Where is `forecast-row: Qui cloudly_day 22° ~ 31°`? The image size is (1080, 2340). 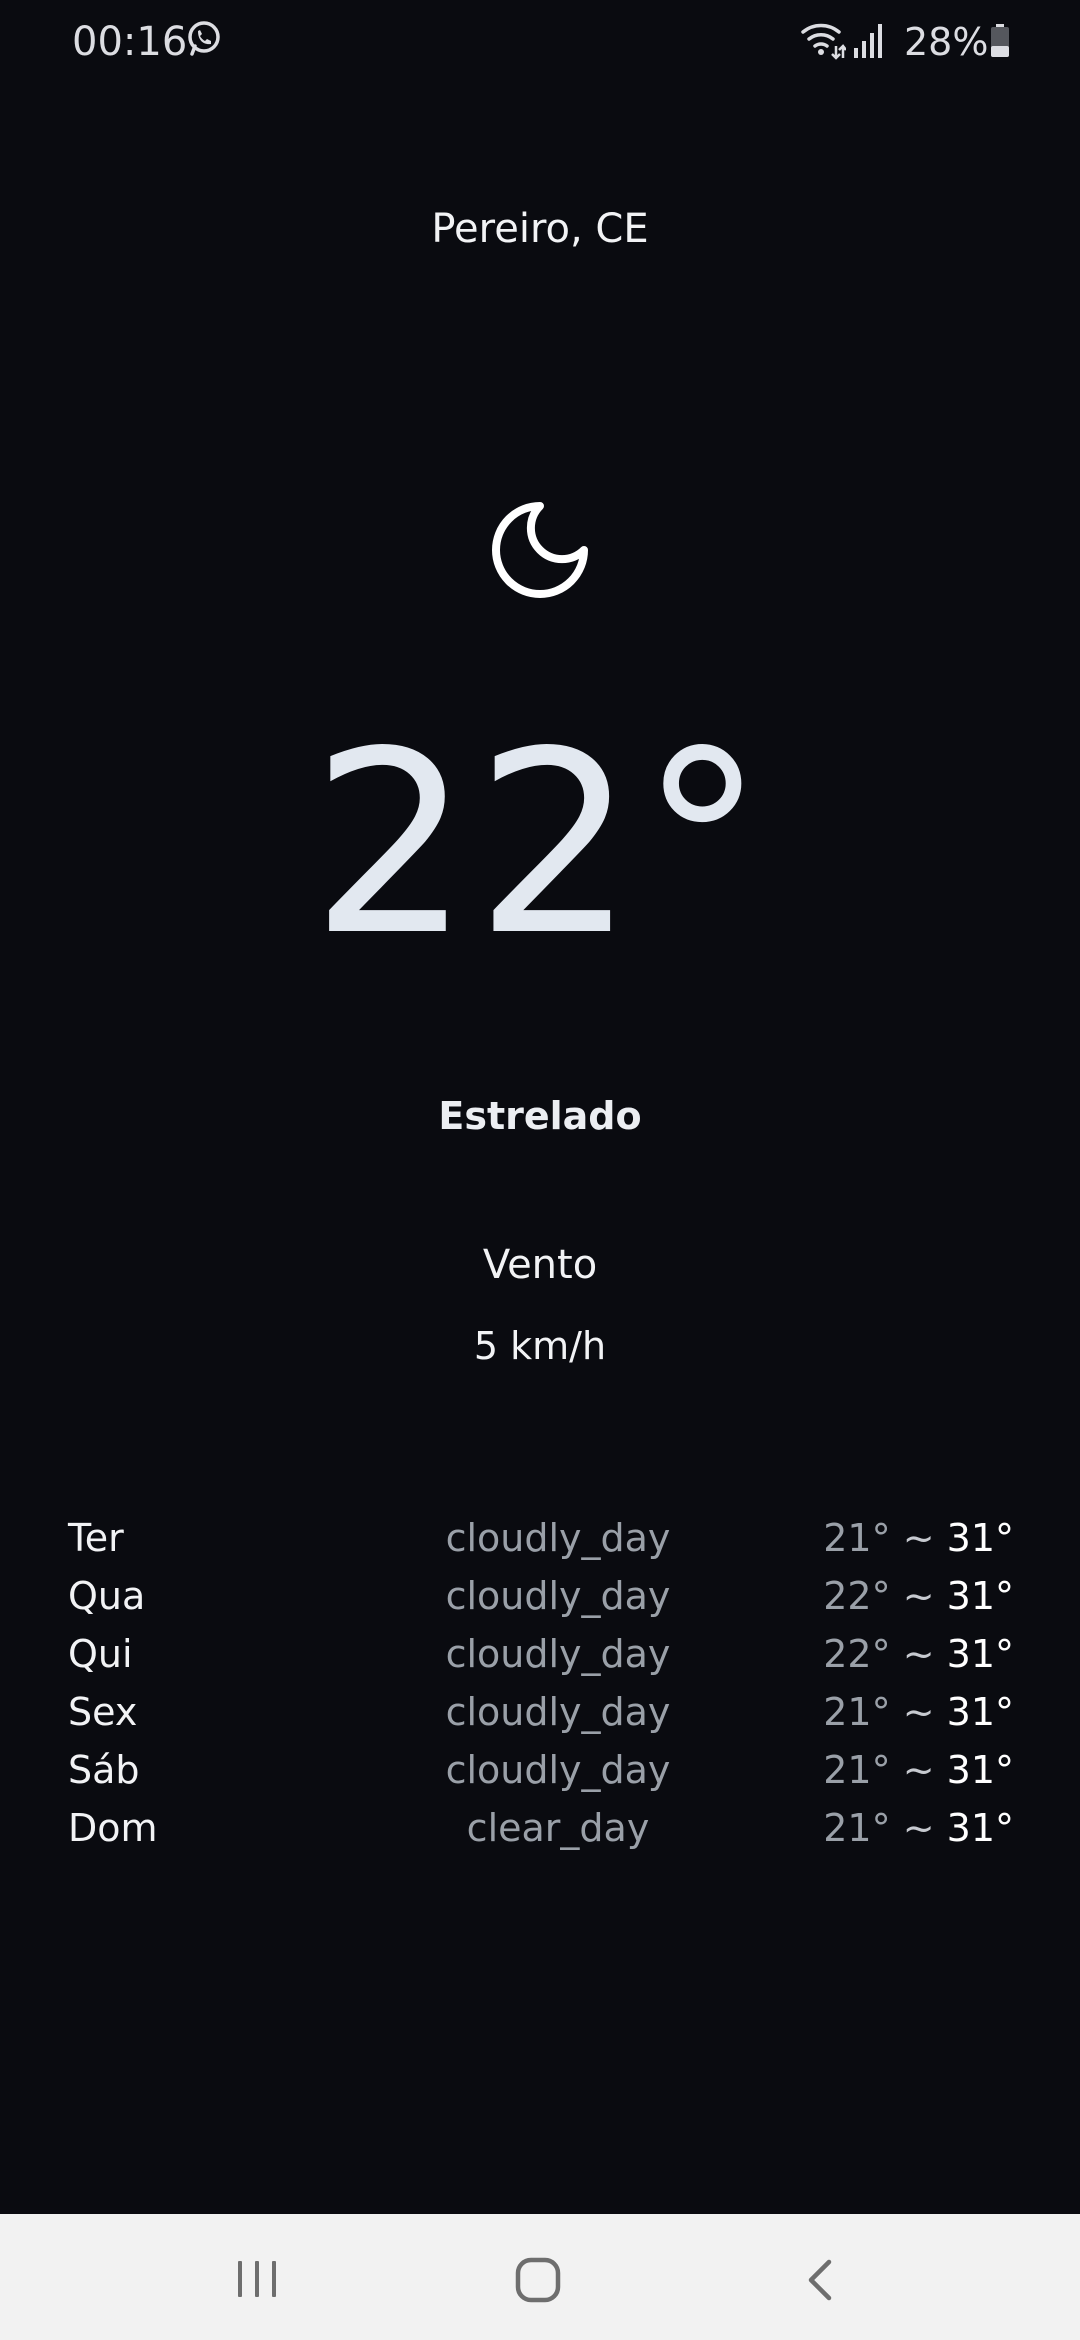
forecast-row: Qui cloudly_day 22° ~ 31° is located at coordinates (541, 1661).